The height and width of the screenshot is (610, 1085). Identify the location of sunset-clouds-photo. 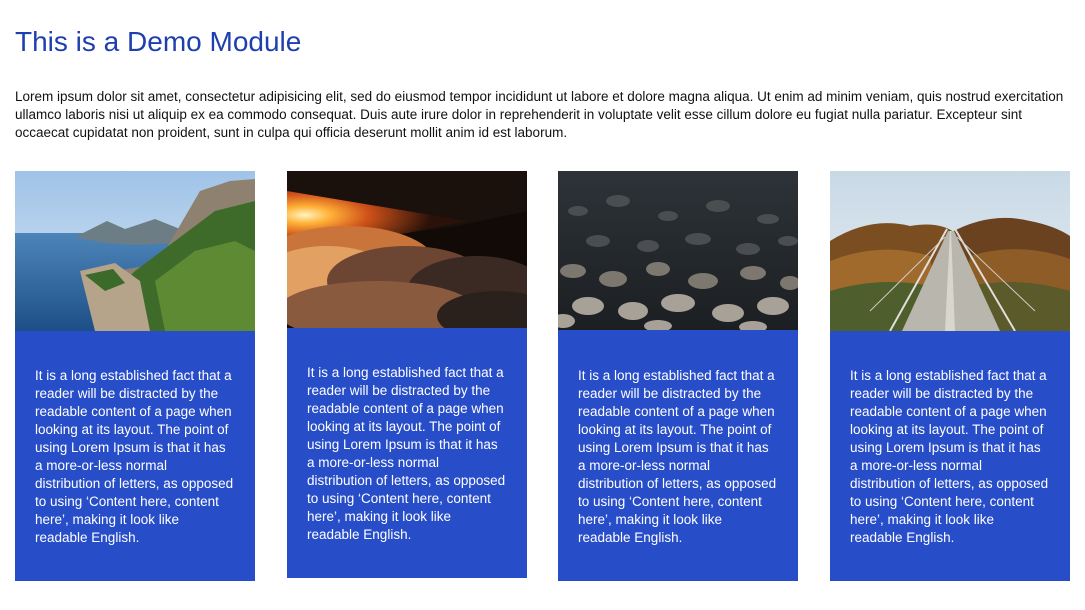
(407, 249).